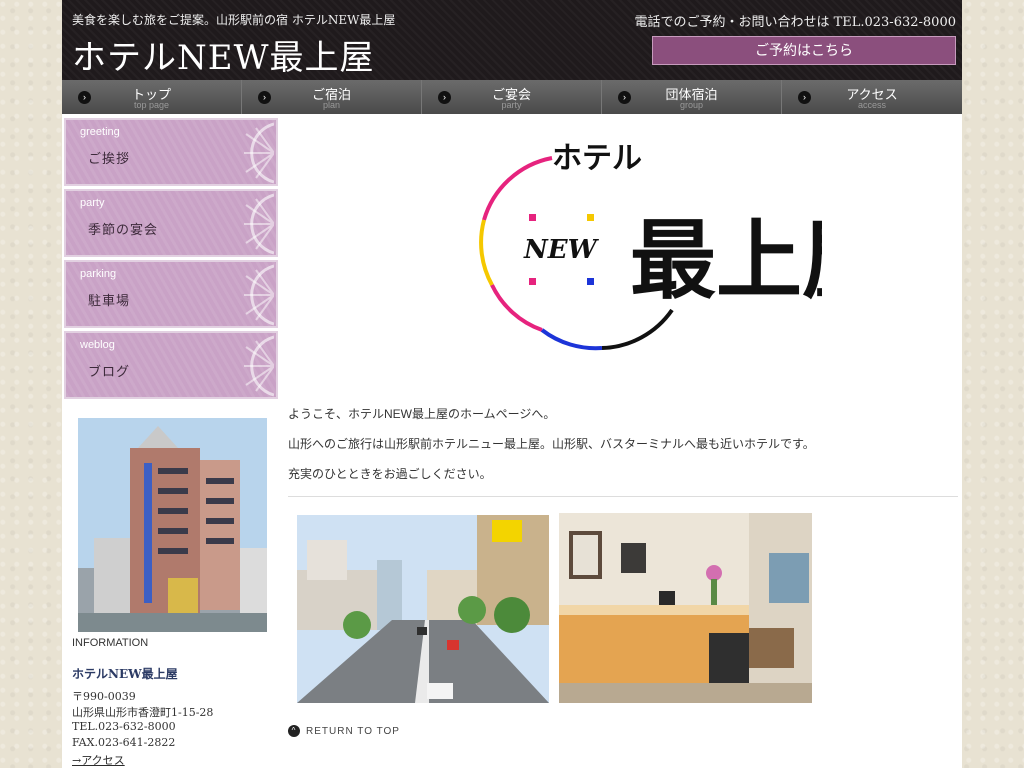 The width and height of the screenshot is (1024, 768). What do you see at coordinates (804, 50) in the screenshot?
I see `reserve-button: ご予約はこちら` at bounding box center [804, 50].